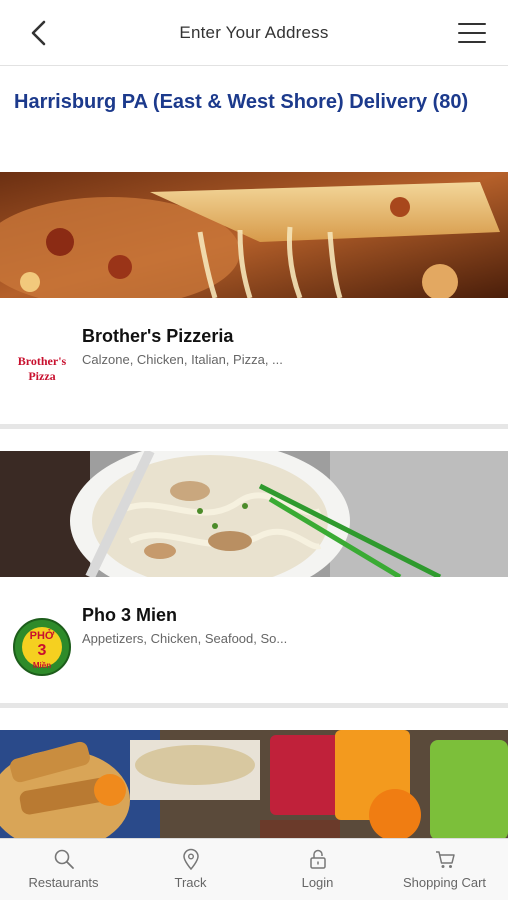 Image resolution: width=508 pixels, height=900 pixels. What do you see at coordinates (42, 635) in the screenshot?
I see `svg-text: PHỞ` at bounding box center [42, 635].